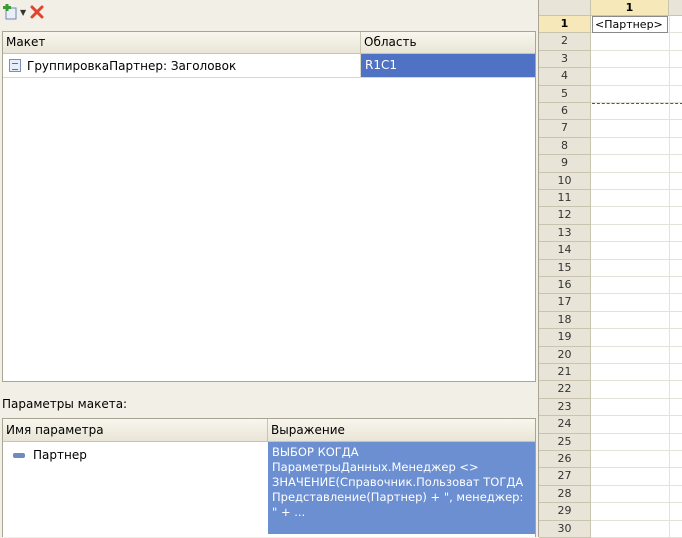 This screenshot has width=682, height=538. Describe the element at coordinates (565, 425) in the screenshot. I see `row-header: 24` at that location.